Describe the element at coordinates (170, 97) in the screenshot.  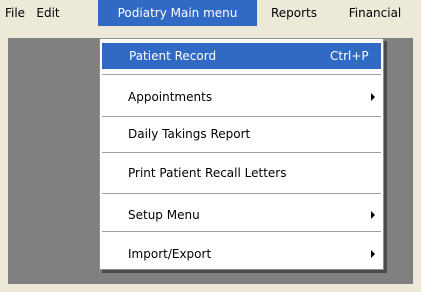
I see `menu-item-label: Appointments` at that location.